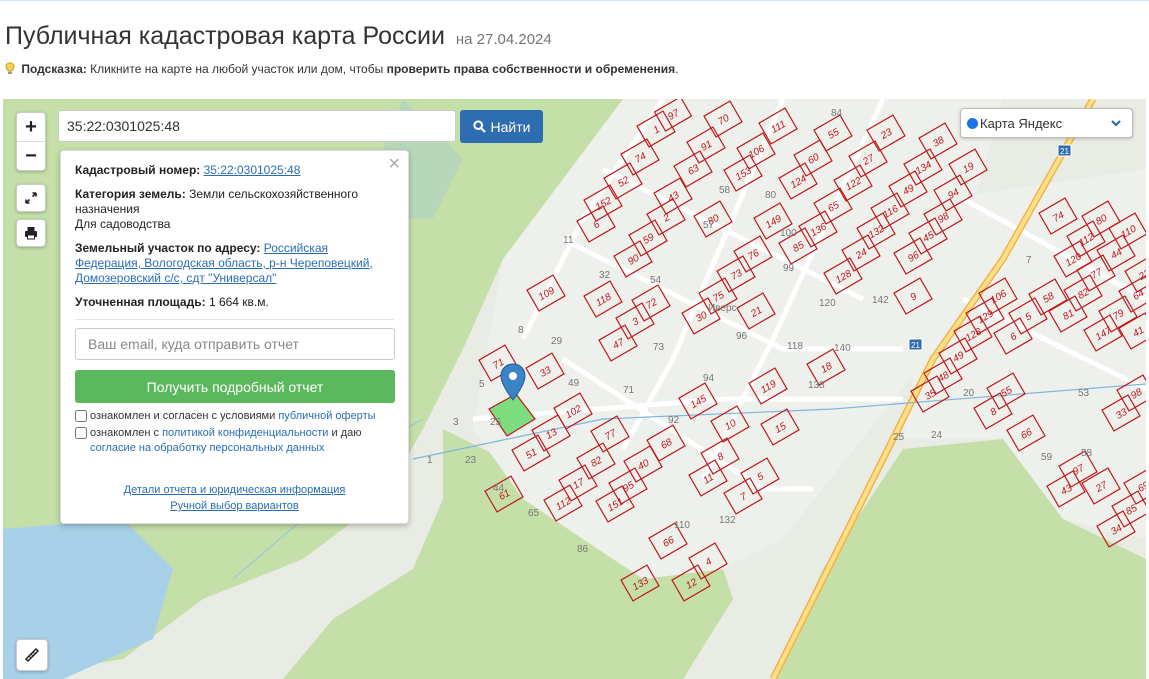 The width and height of the screenshot is (1149, 679). I want to click on get-report-button: Получить подробный отчет, so click(235, 386).